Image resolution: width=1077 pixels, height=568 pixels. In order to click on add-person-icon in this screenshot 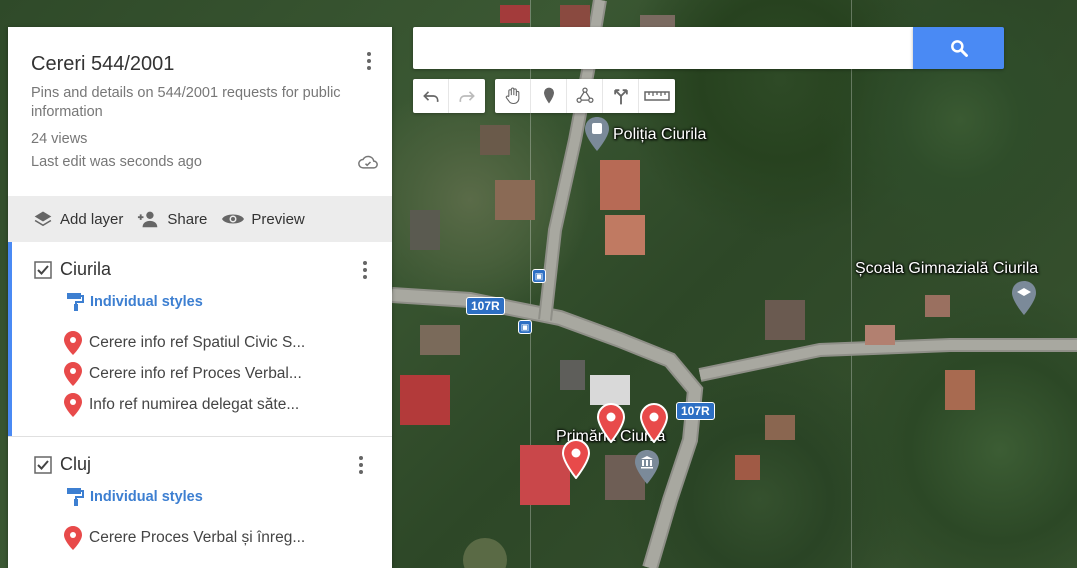, I will do `click(148, 219)`.